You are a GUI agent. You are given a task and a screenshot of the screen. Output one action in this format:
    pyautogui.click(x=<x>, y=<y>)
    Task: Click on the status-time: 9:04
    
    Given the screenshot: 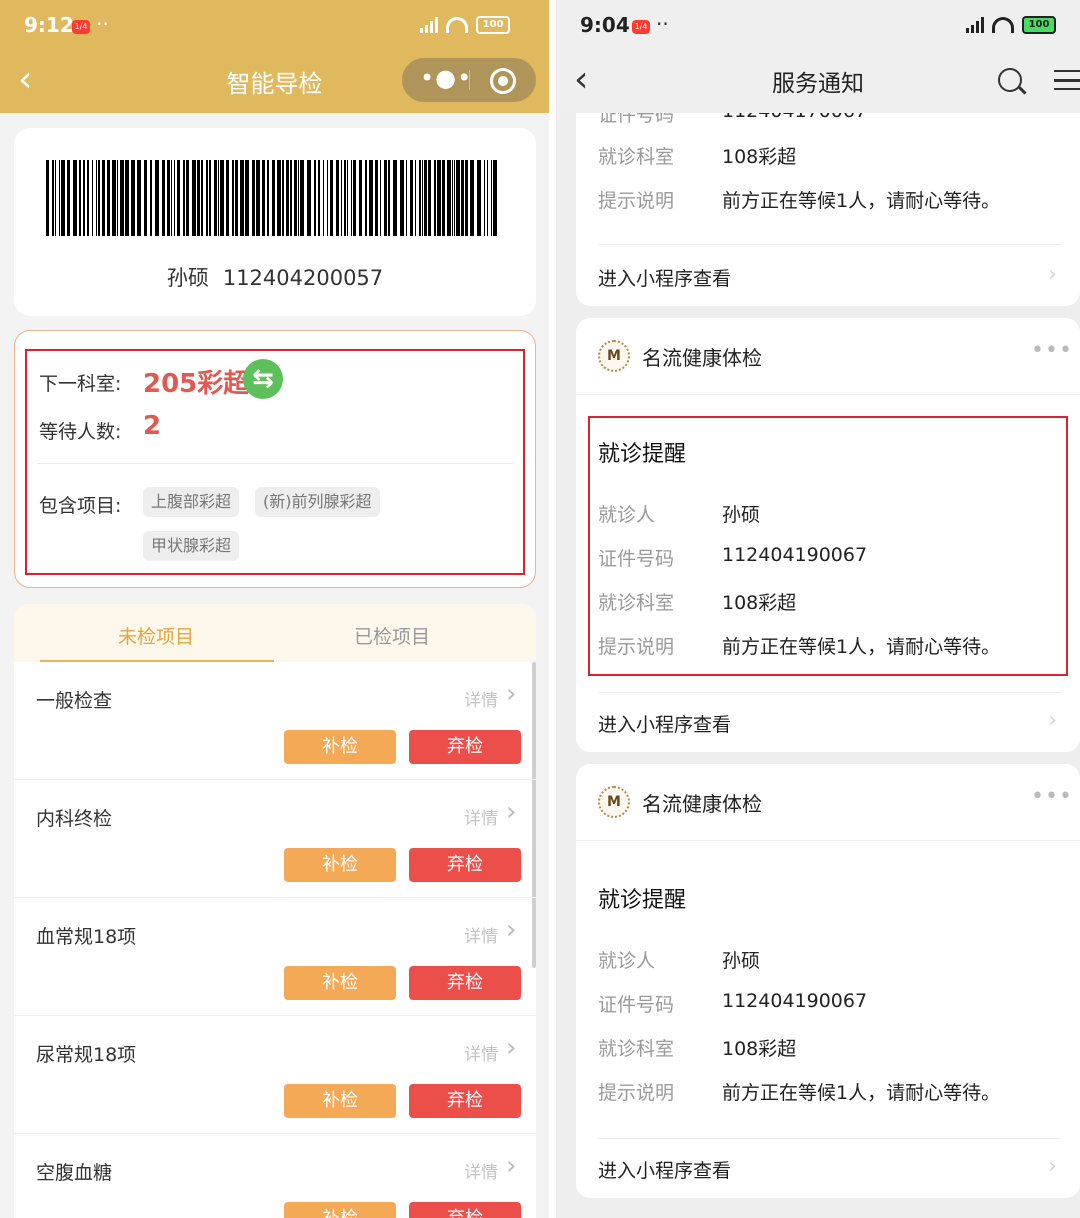 What is the action you would take?
    pyautogui.click(x=605, y=25)
    